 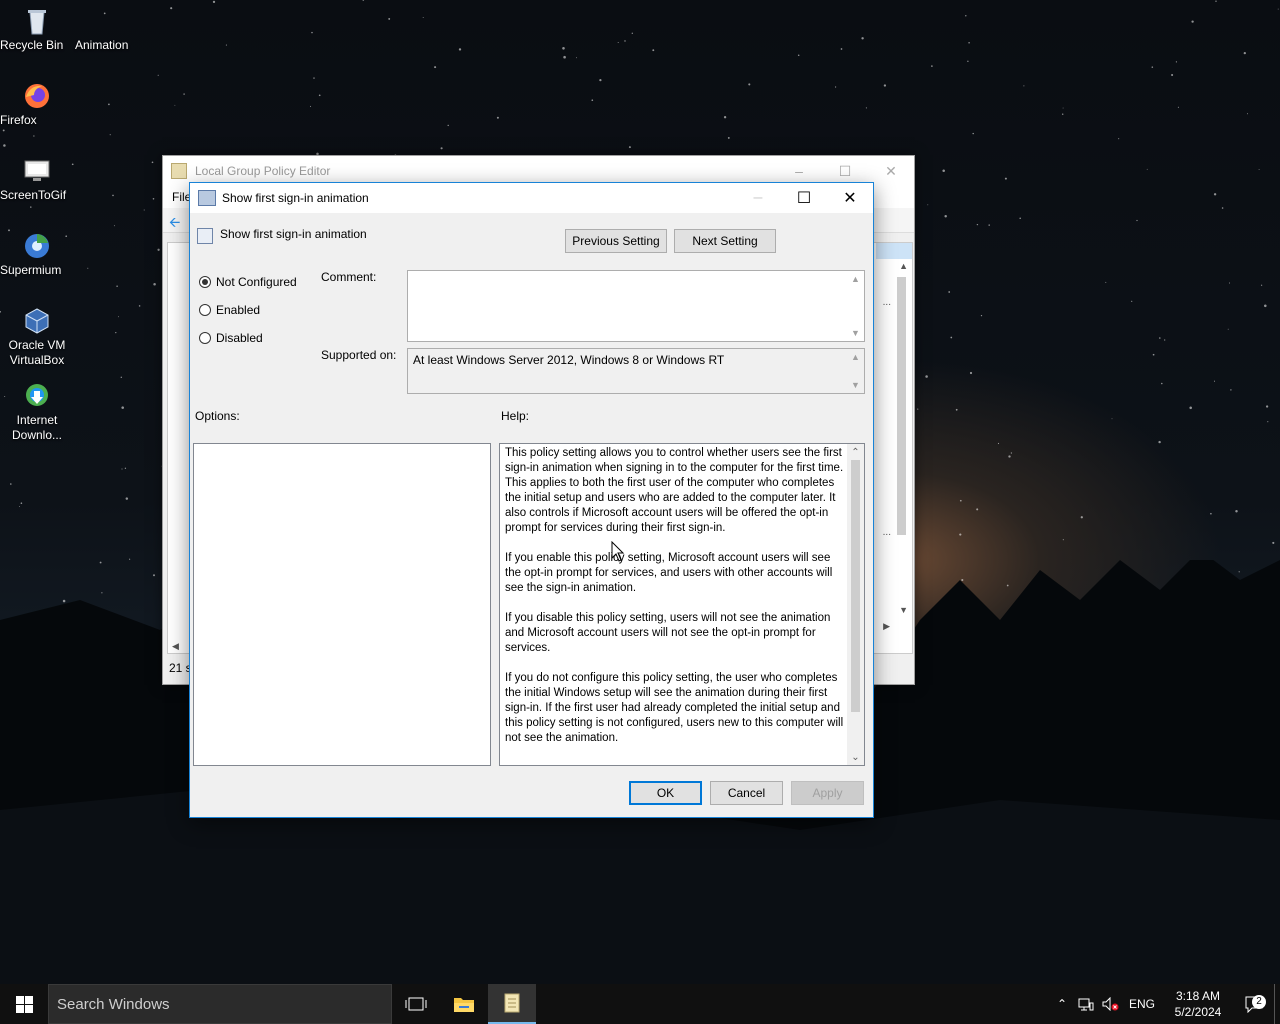 I want to click on ok-button: OK, so click(x=665, y=793).